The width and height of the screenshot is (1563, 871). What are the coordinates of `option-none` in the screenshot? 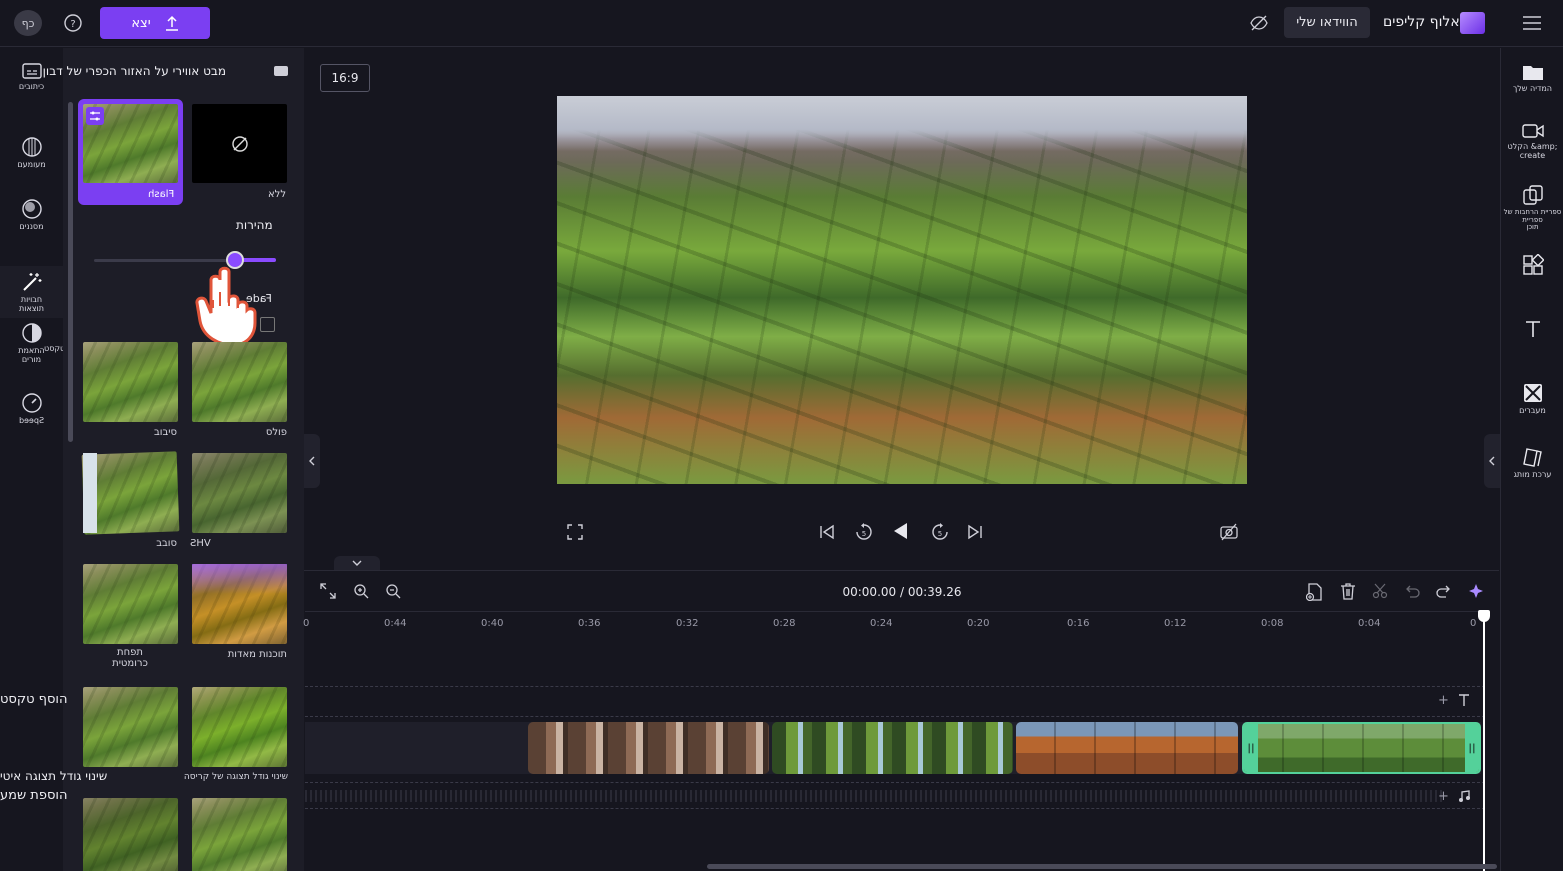 It's located at (239, 143).